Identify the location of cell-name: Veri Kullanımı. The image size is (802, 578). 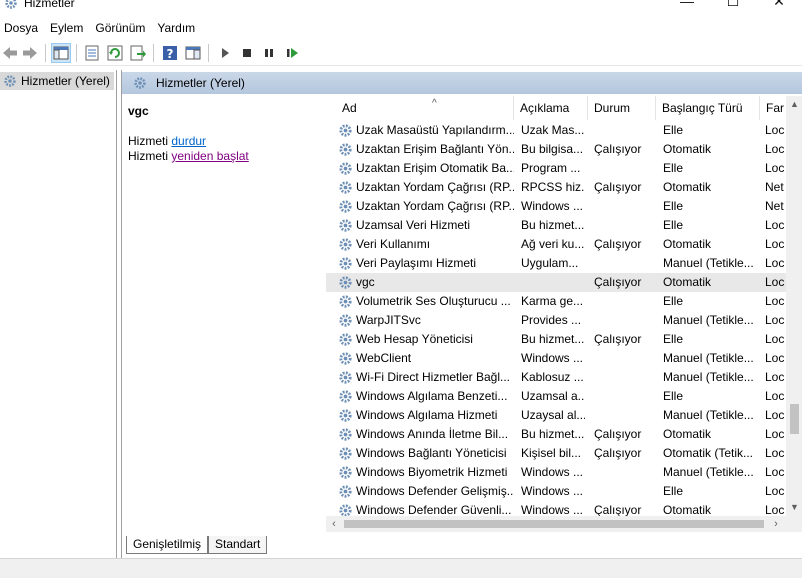
(426, 244).